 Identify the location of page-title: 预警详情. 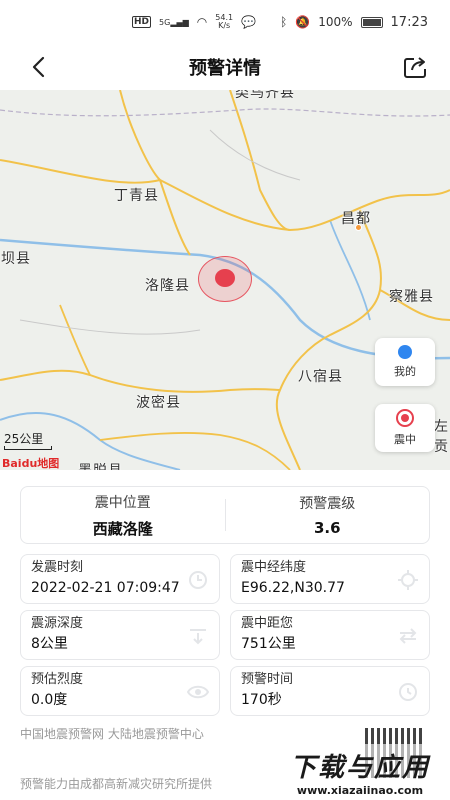
(225, 68).